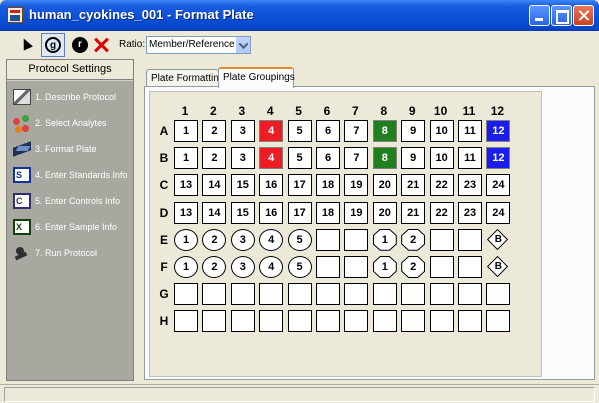 This screenshot has height=403, width=599. What do you see at coordinates (72, 124) in the screenshot?
I see `step-select-analytes: 2. Select Analytes` at bounding box center [72, 124].